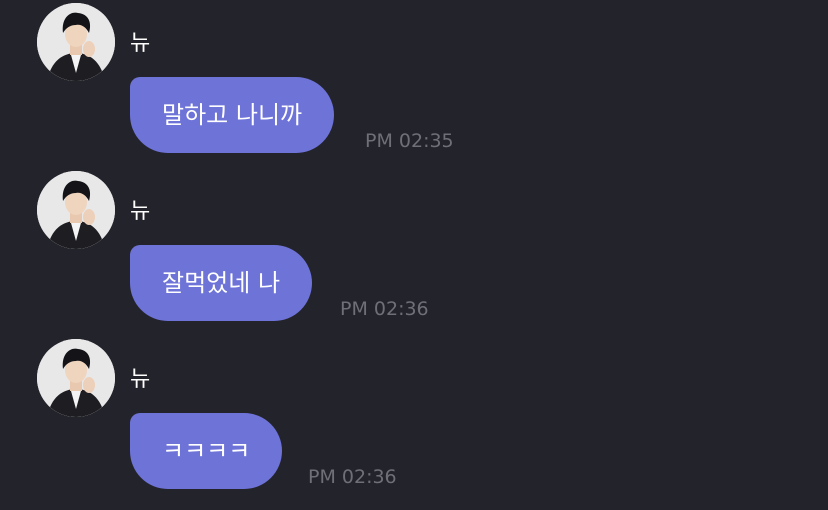  I want to click on message-bubble: 말하고 나니까, so click(232, 115).